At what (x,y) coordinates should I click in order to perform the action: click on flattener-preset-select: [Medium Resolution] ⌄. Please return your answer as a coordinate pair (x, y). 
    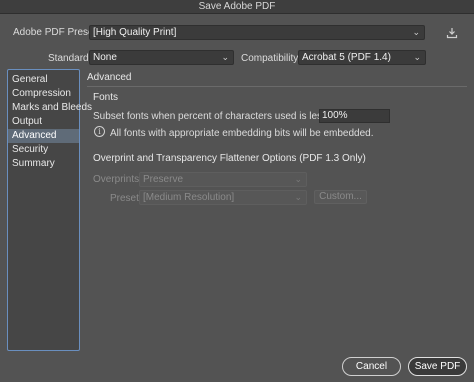
    Looking at the image, I should click on (223, 197).